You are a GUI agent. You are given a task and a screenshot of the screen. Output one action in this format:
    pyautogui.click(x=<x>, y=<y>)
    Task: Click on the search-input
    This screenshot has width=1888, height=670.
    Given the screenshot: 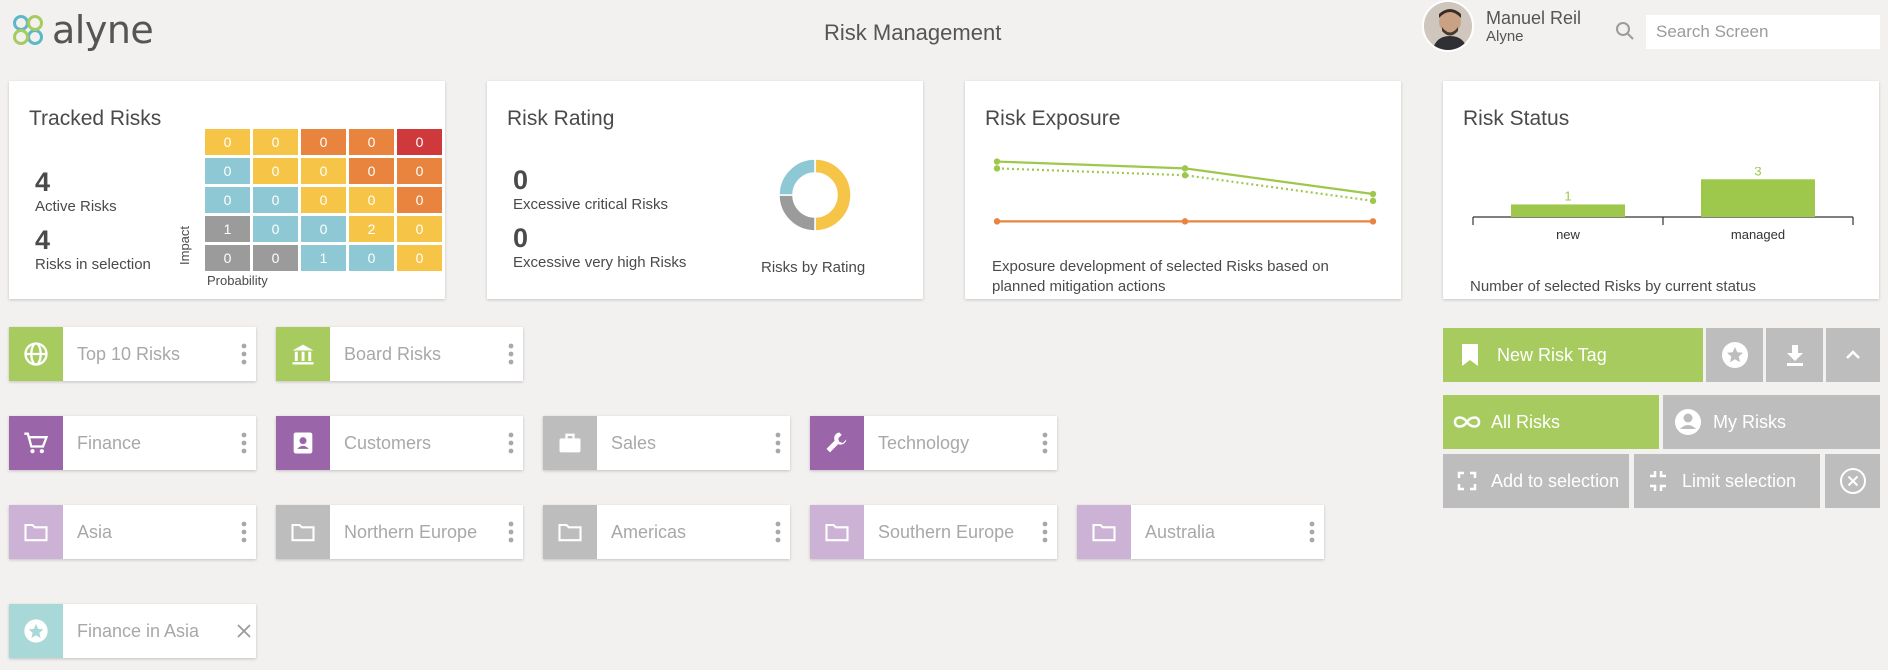 What is the action you would take?
    pyautogui.click(x=1763, y=32)
    